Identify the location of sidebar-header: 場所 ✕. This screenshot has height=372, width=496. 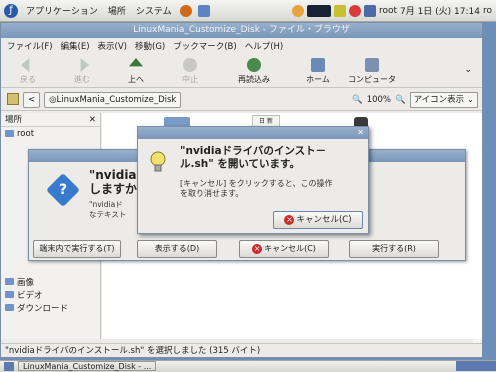
(50, 120).